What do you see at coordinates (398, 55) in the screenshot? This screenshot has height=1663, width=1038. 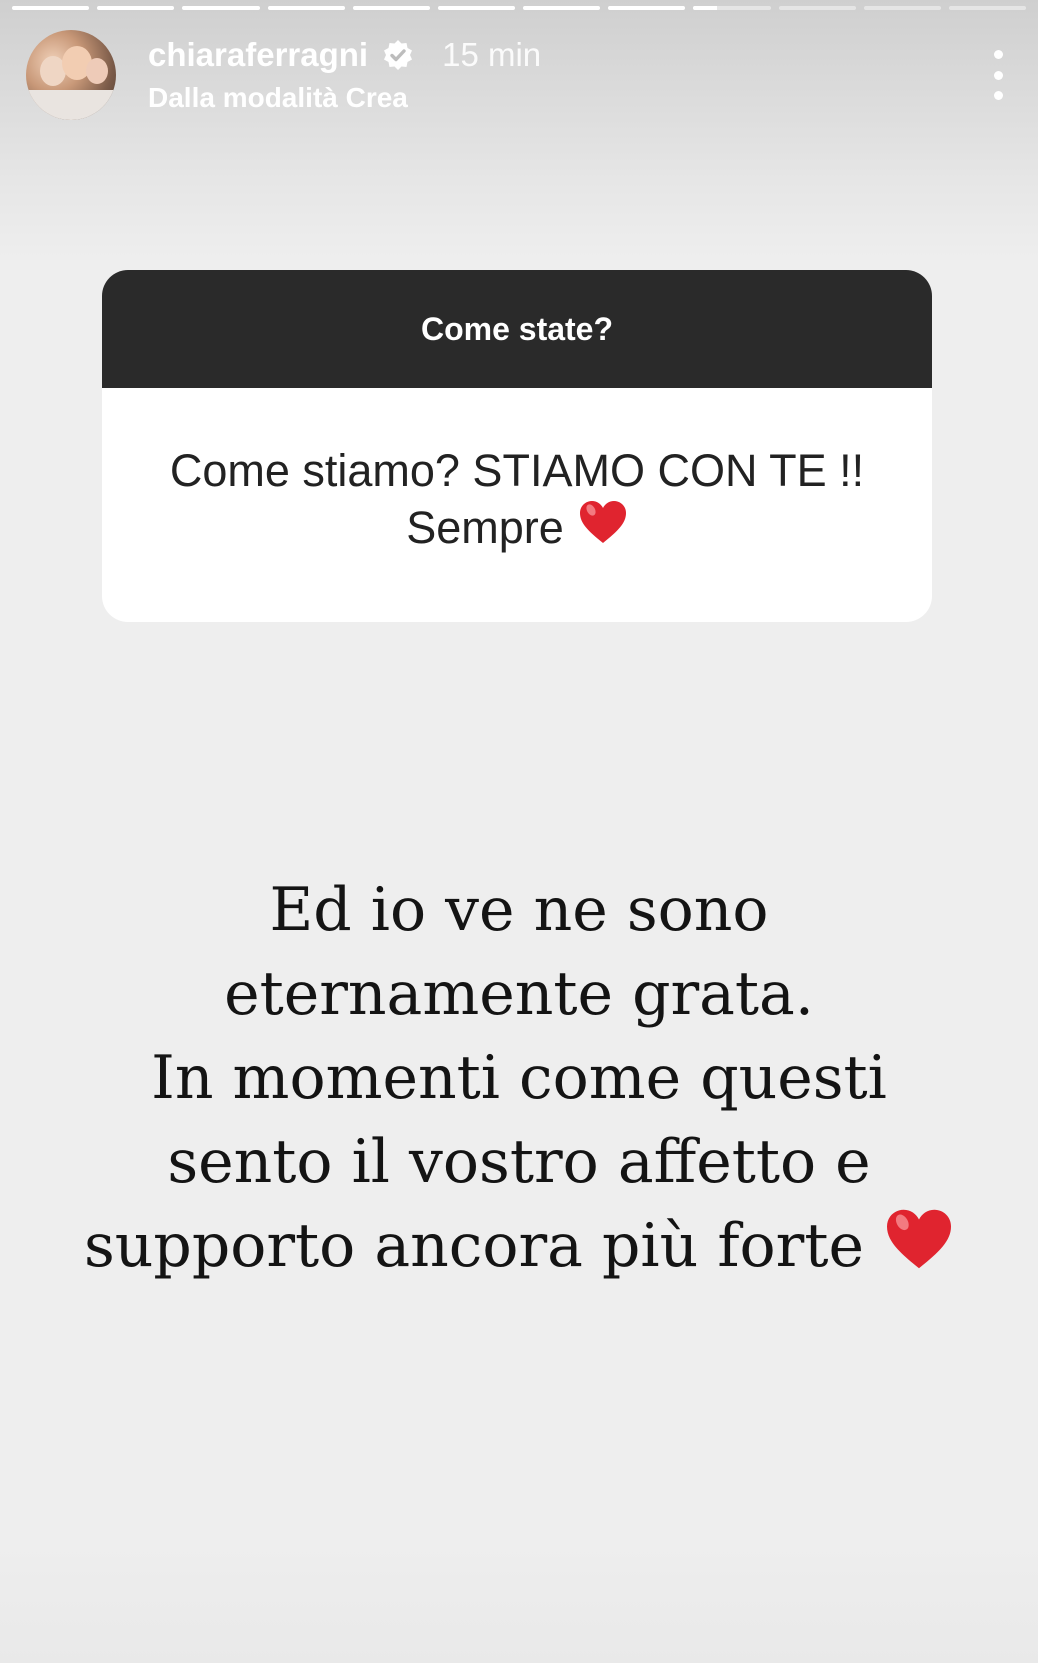 I see `verified-badge-icon` at bounding box center [398, 55].